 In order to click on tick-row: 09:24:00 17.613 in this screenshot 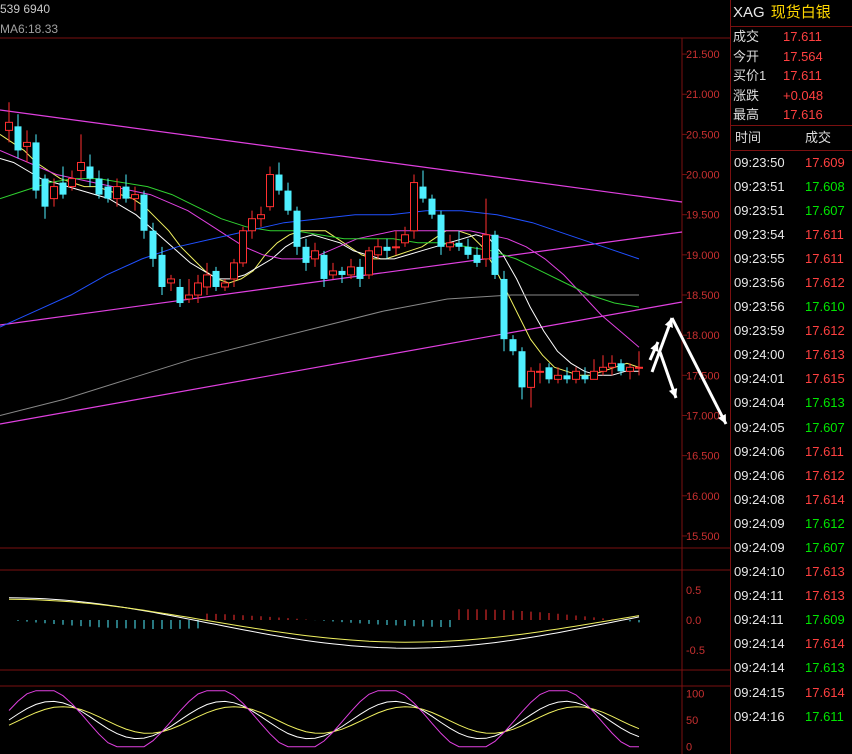, I will do `click(791, 355)`.